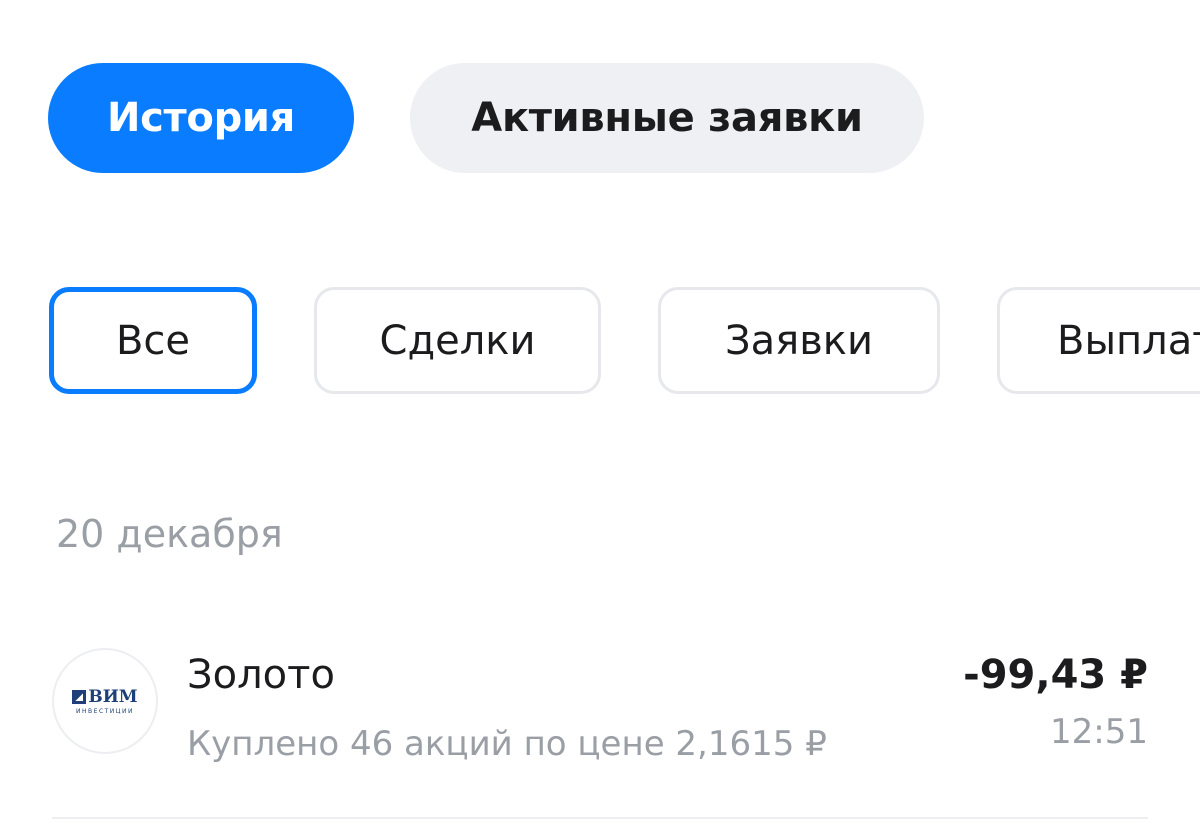  I want to click on operation-title: Золото, so click(261, 675).